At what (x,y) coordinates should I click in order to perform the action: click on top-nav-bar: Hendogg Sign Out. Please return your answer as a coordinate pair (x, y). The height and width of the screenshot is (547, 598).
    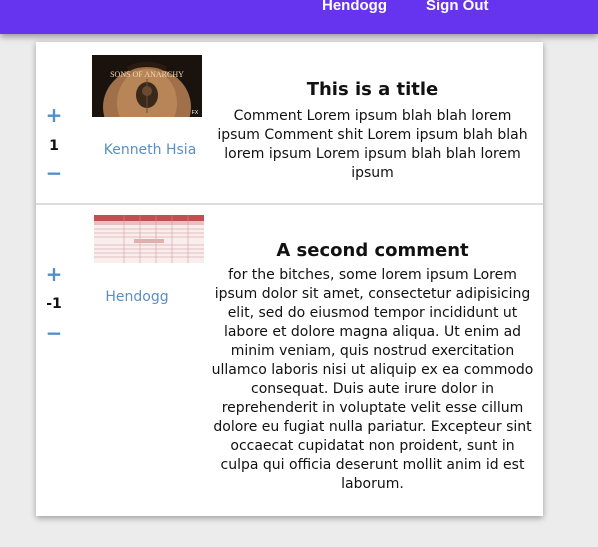
    Looking at the image, I should click on (299, 17).